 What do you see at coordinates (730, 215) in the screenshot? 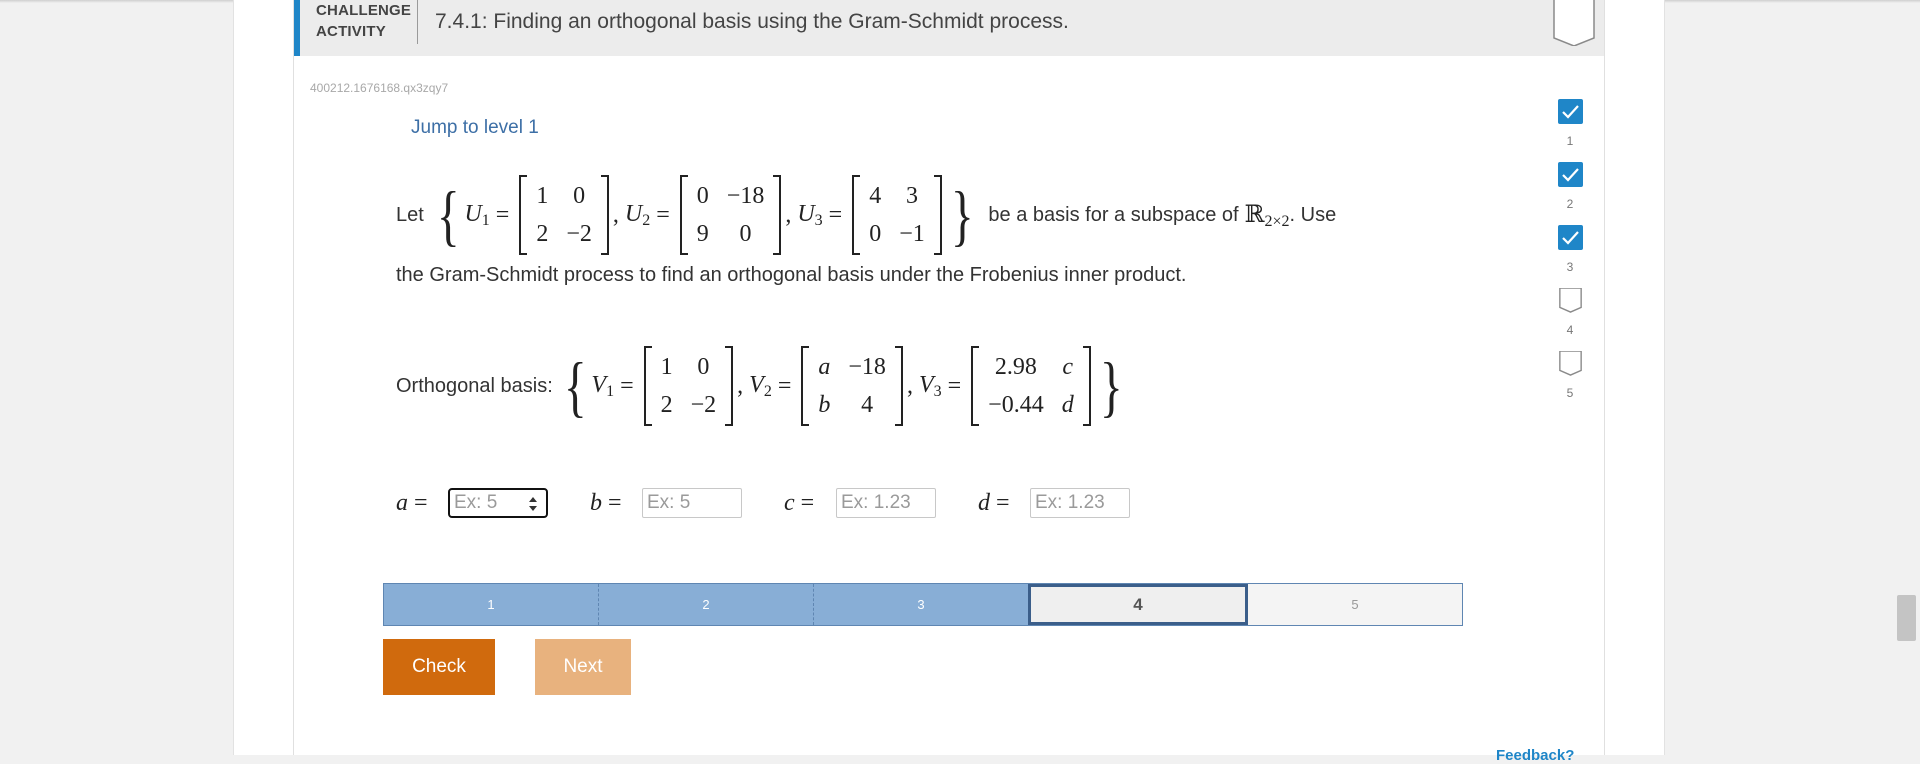
I see `matrix-u2: 0 −18 9 0` at bounding box center [730, 215].